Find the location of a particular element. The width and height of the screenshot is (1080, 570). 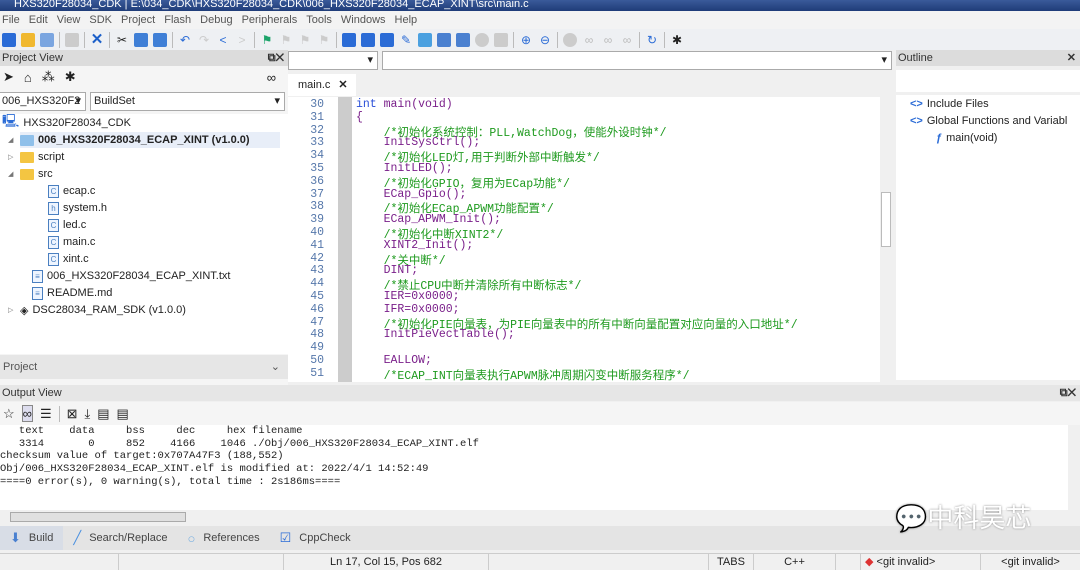

tree-item: ≡ README.md is located at coordinates (72, 293).